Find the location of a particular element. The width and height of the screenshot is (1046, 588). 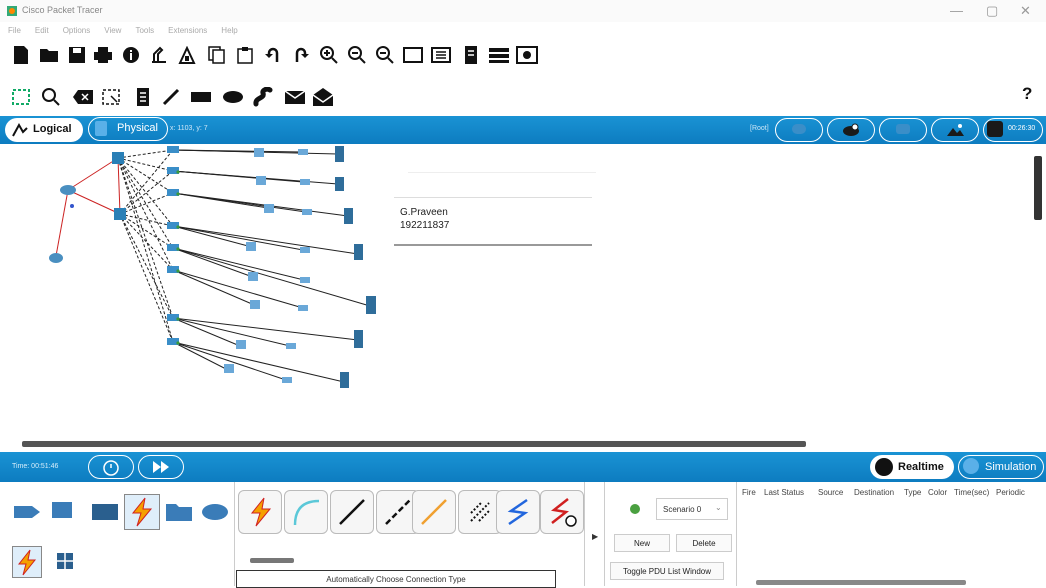

device-category-bar is located at coordinates (121, 512).